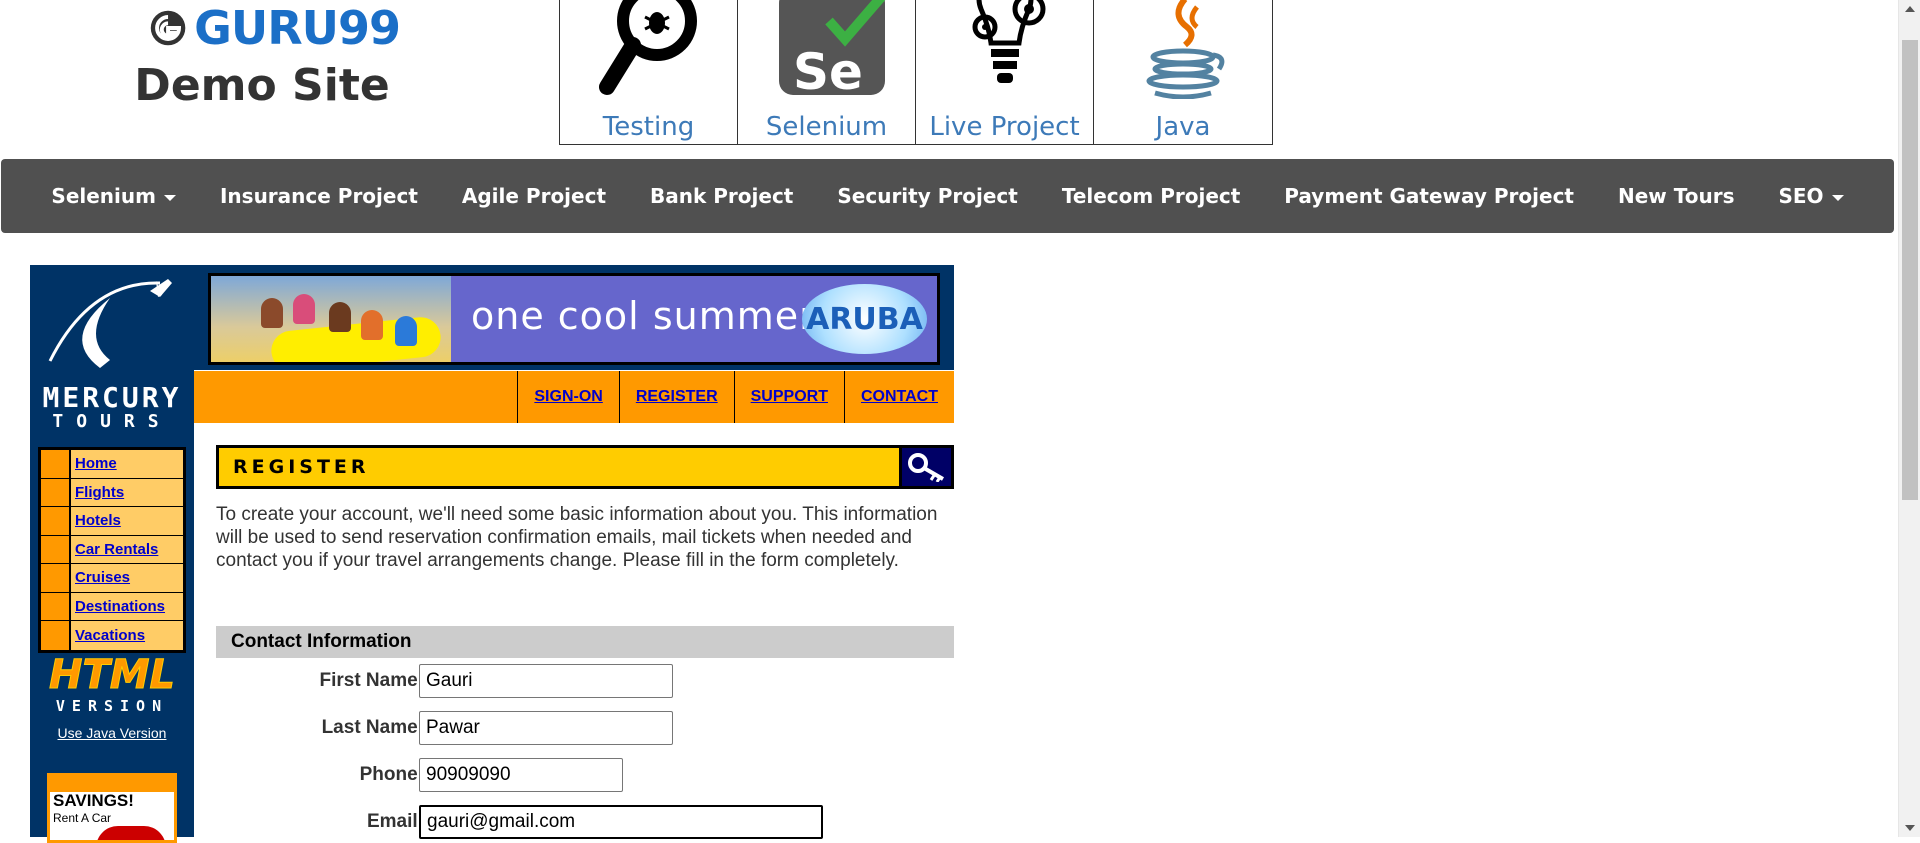  I want to click on lightbulb-gears-icon, so click(1004, 49).